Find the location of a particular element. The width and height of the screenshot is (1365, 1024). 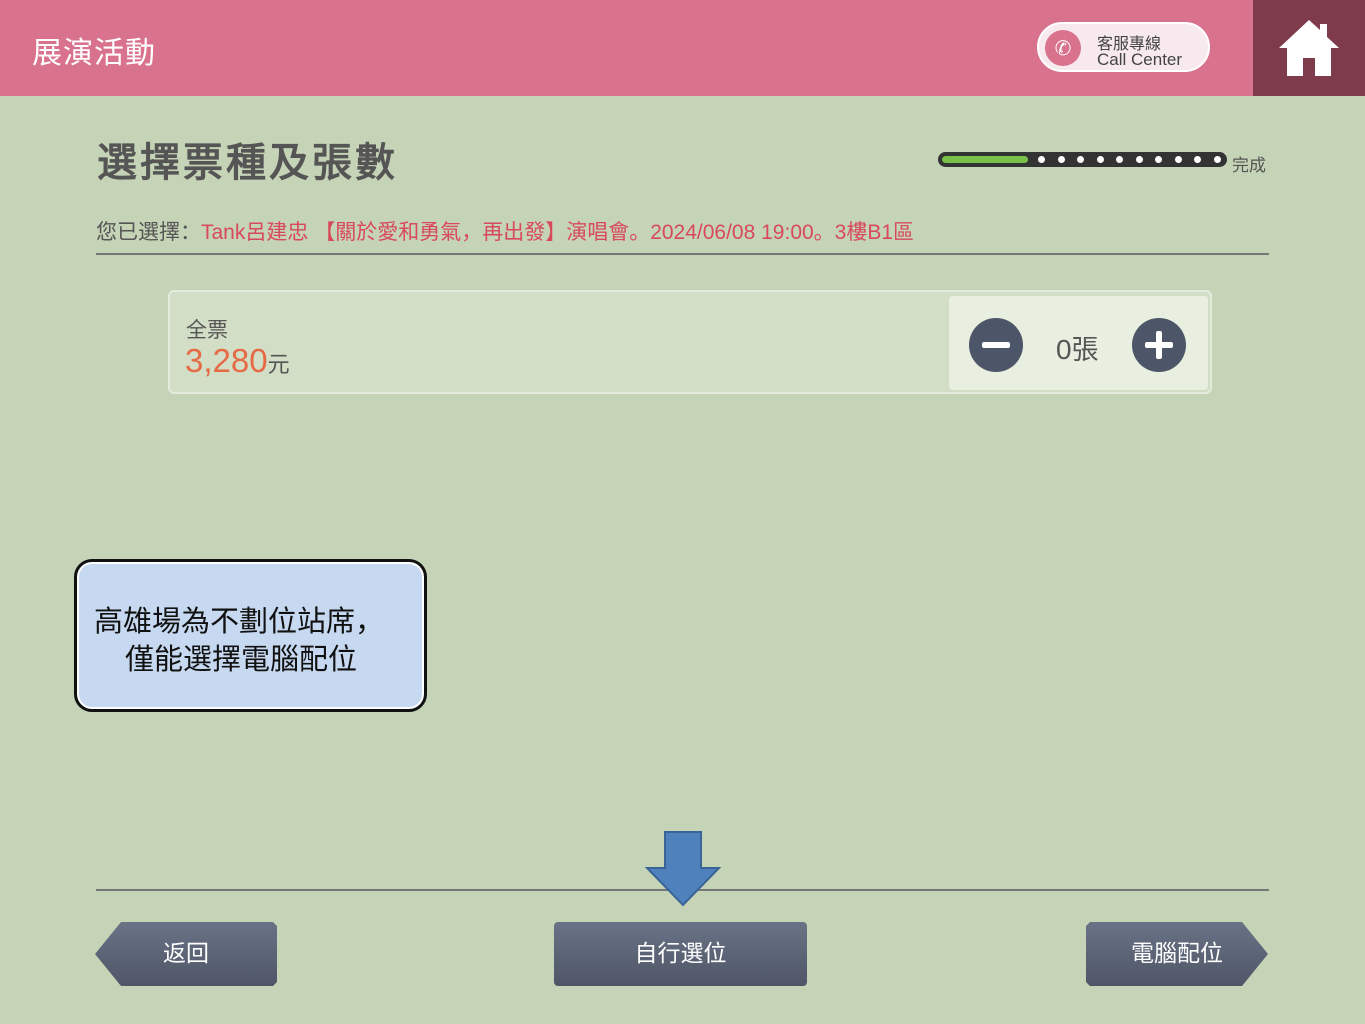

minus-icon is located at coordinates (996, 345).